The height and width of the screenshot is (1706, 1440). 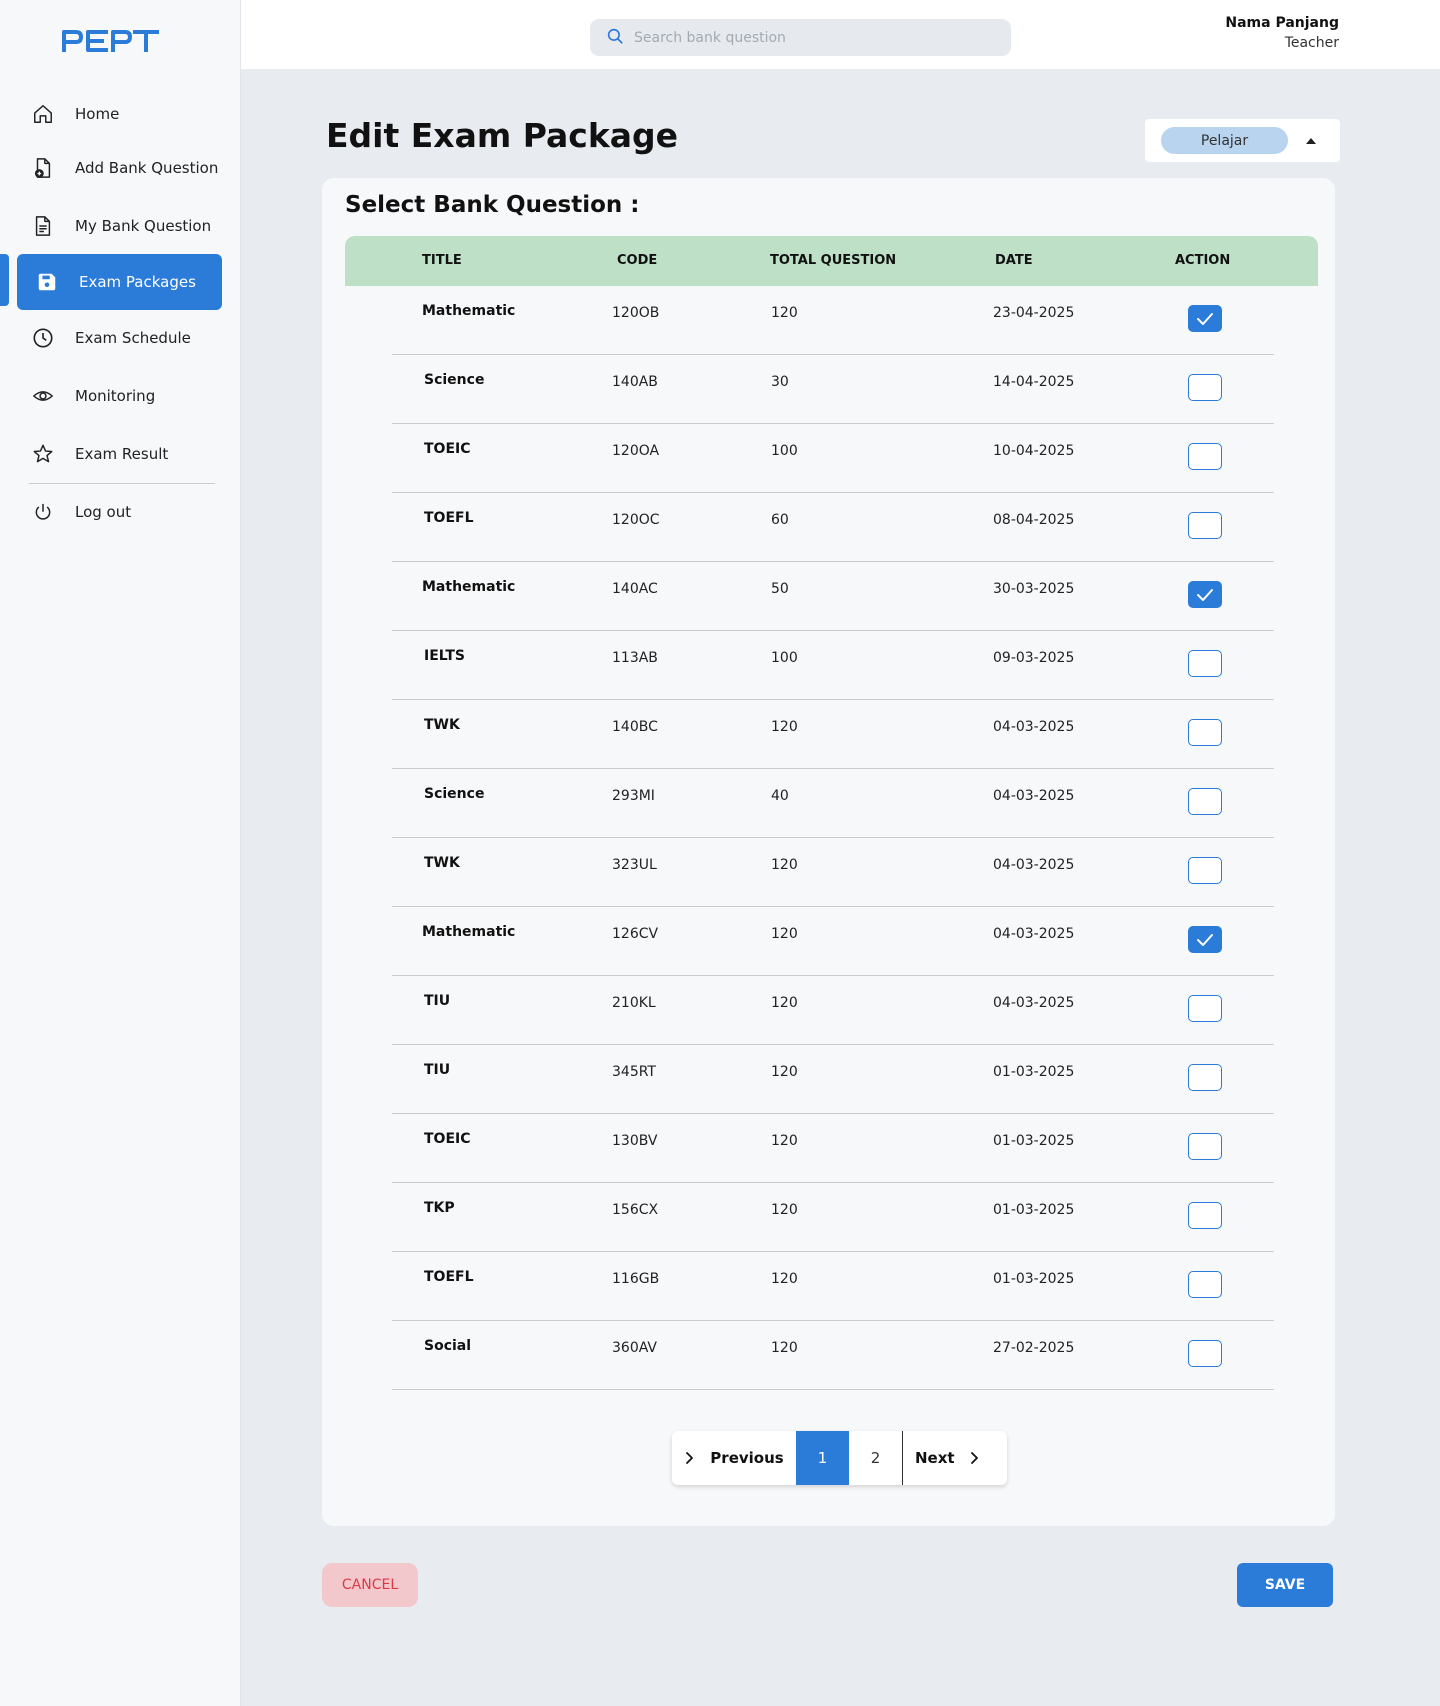 What do you see at coordinates (447, 1139) in the screenshot?
I see `row-title: TOEIC` at bounding box center [447, 1139].